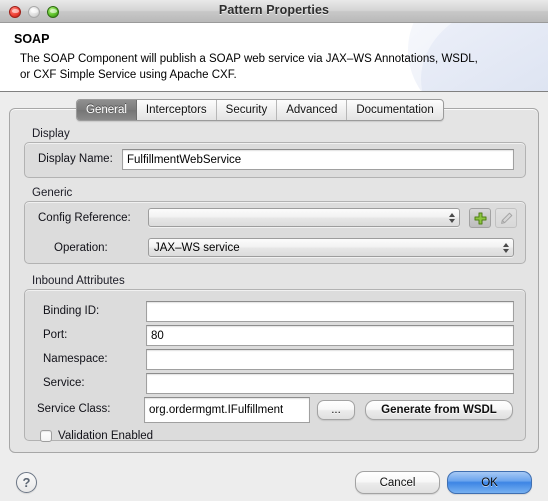  I want to click on edit-config-button, so click(506, 218).